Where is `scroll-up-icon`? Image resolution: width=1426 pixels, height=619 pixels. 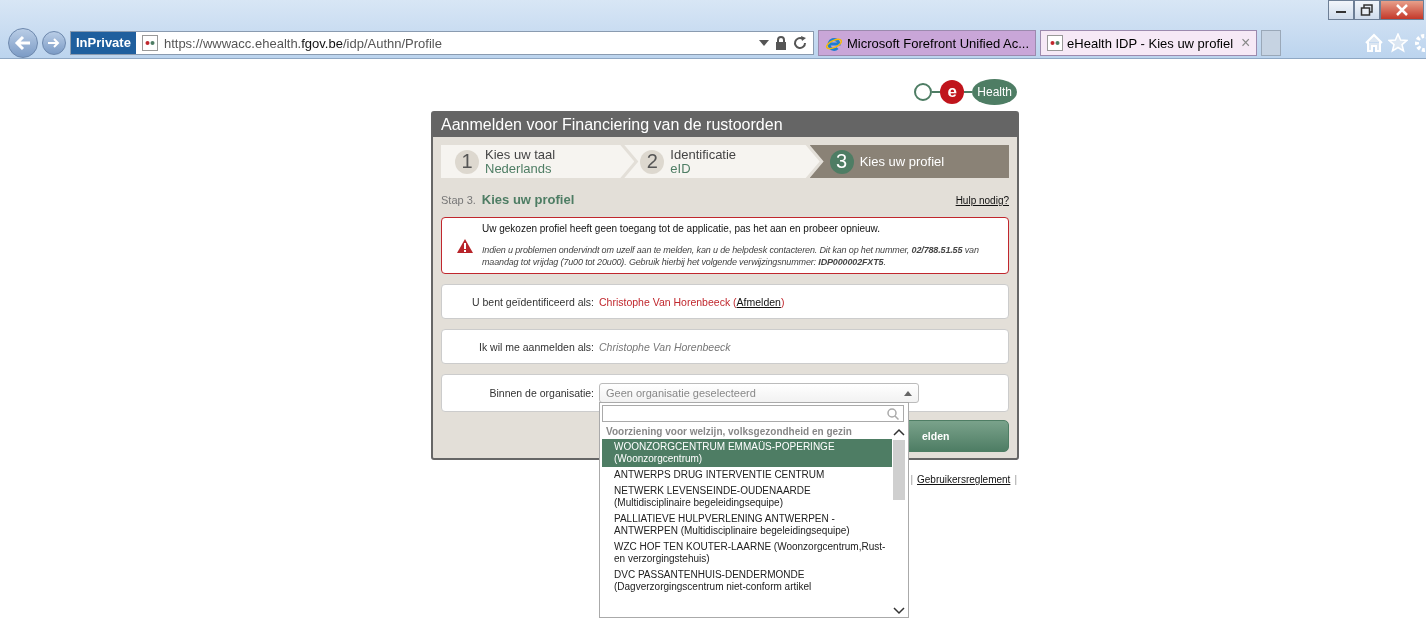 scroll-up-icon is located at coordinates (899, 432).